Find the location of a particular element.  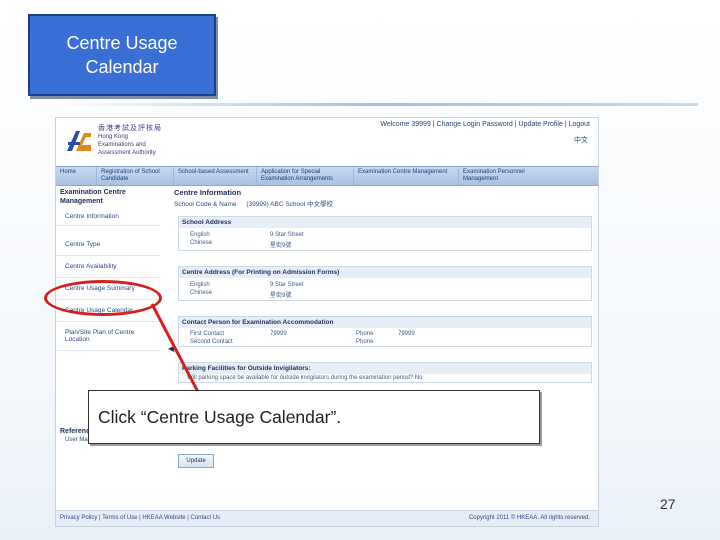

slide-title-line2: Calendar is located at coordinates (122, 67).